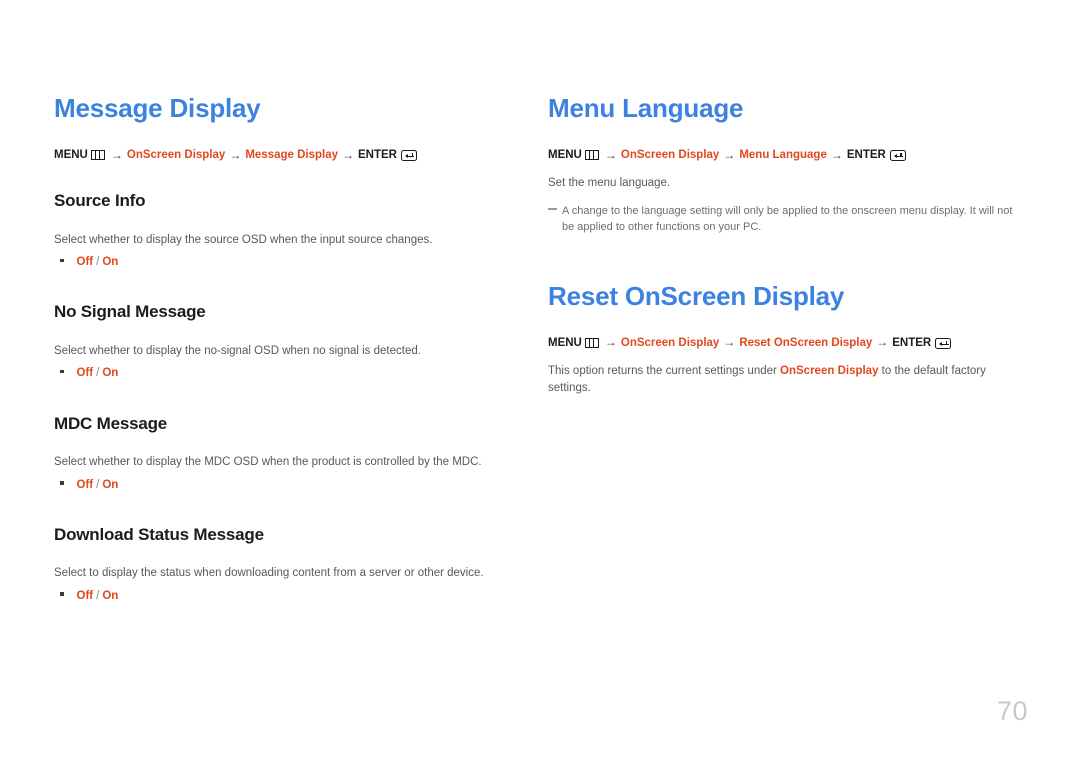  What do you see at coordinates (100, 201) in the screenshot?
I see `section-title-source-info: Source Info` at bounding box center [100, 201].